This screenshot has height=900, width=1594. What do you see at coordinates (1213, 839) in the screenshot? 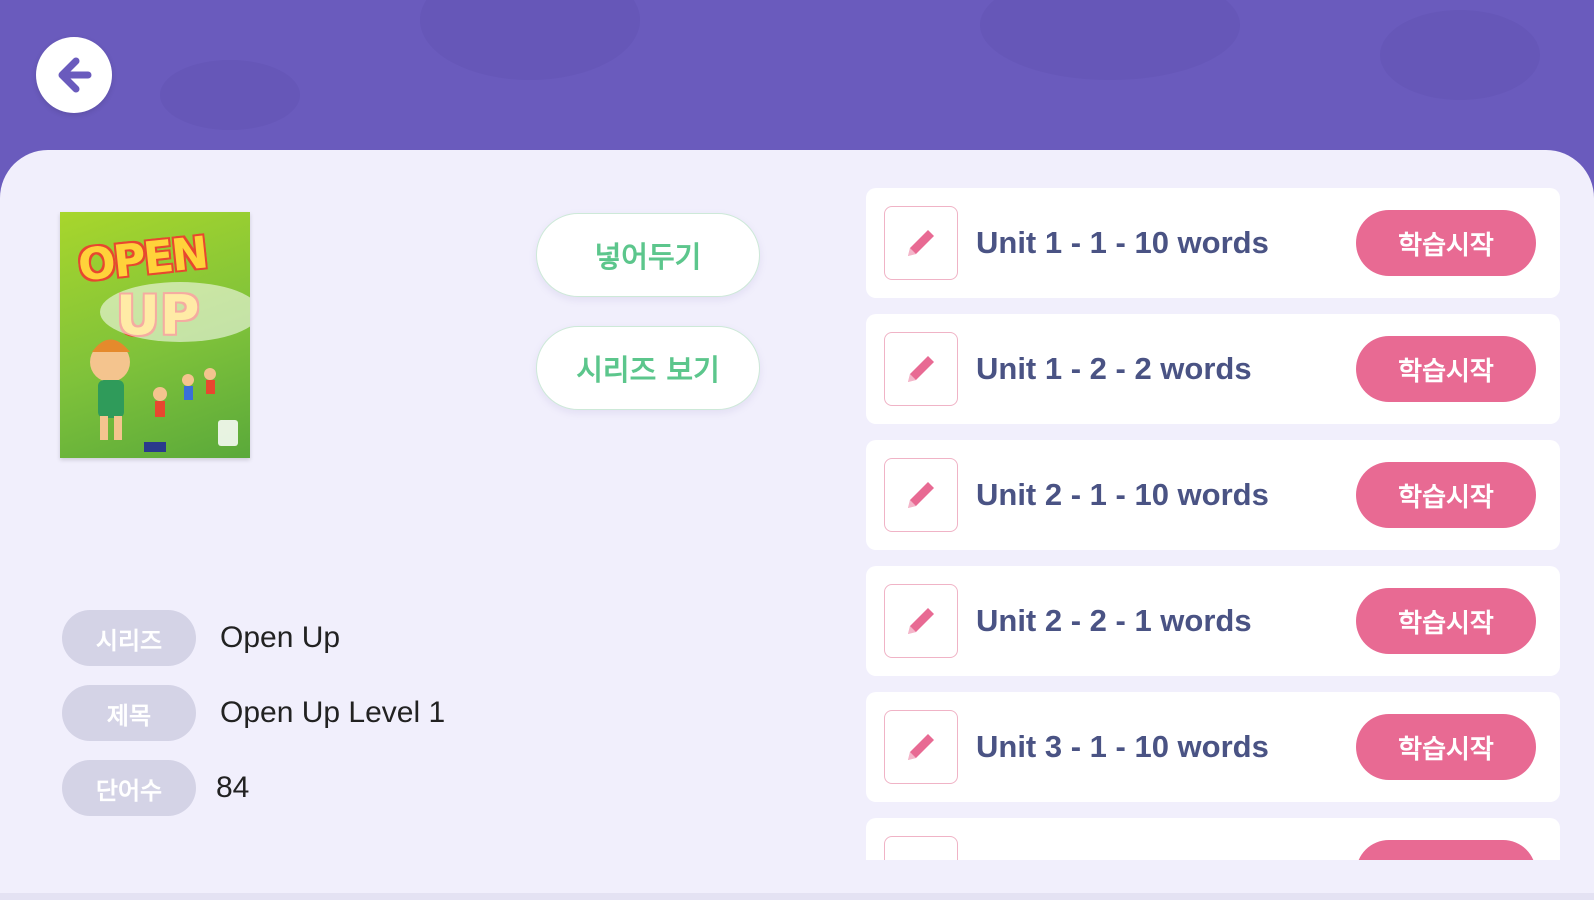
I see `unit-row` at bounding box center [1213, 839].